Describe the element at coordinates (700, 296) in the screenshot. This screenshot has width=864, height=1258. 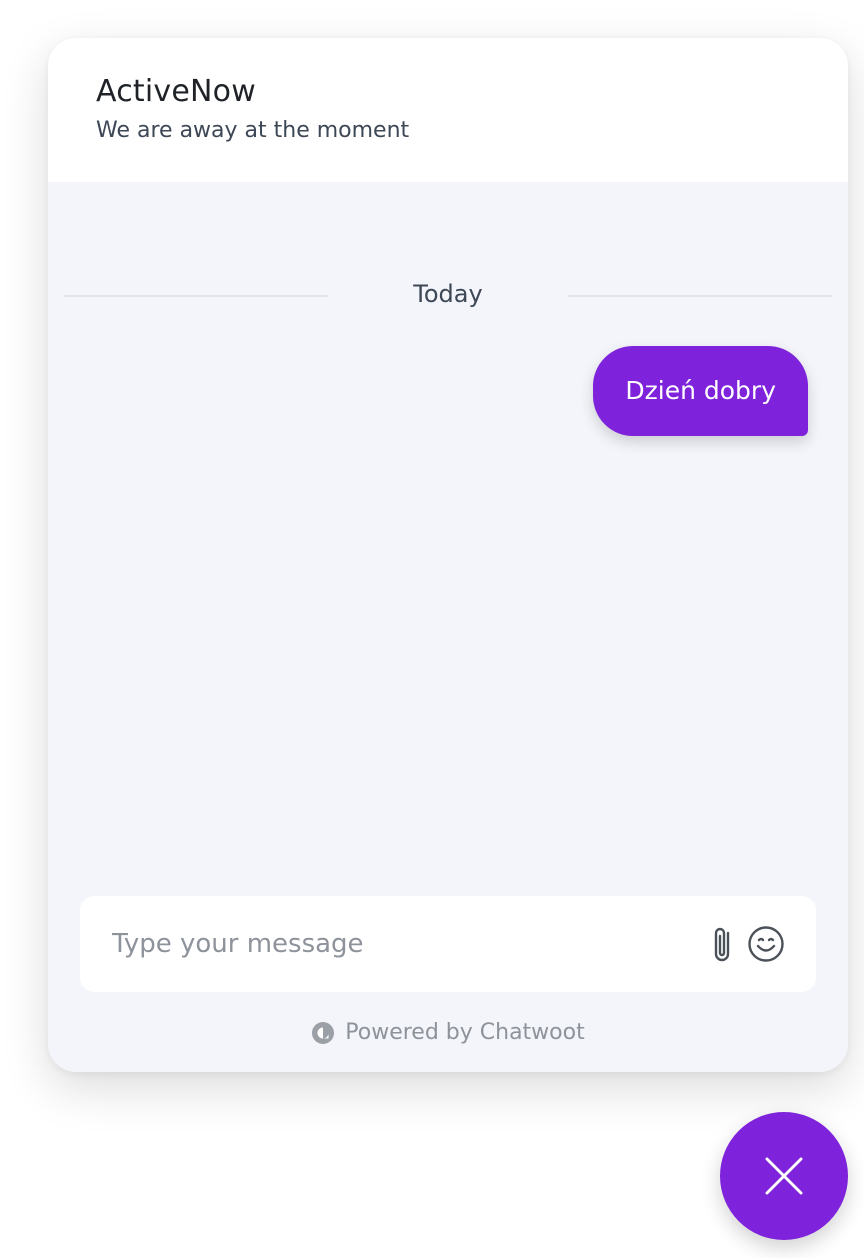
I see `divider-line-right` at that location.